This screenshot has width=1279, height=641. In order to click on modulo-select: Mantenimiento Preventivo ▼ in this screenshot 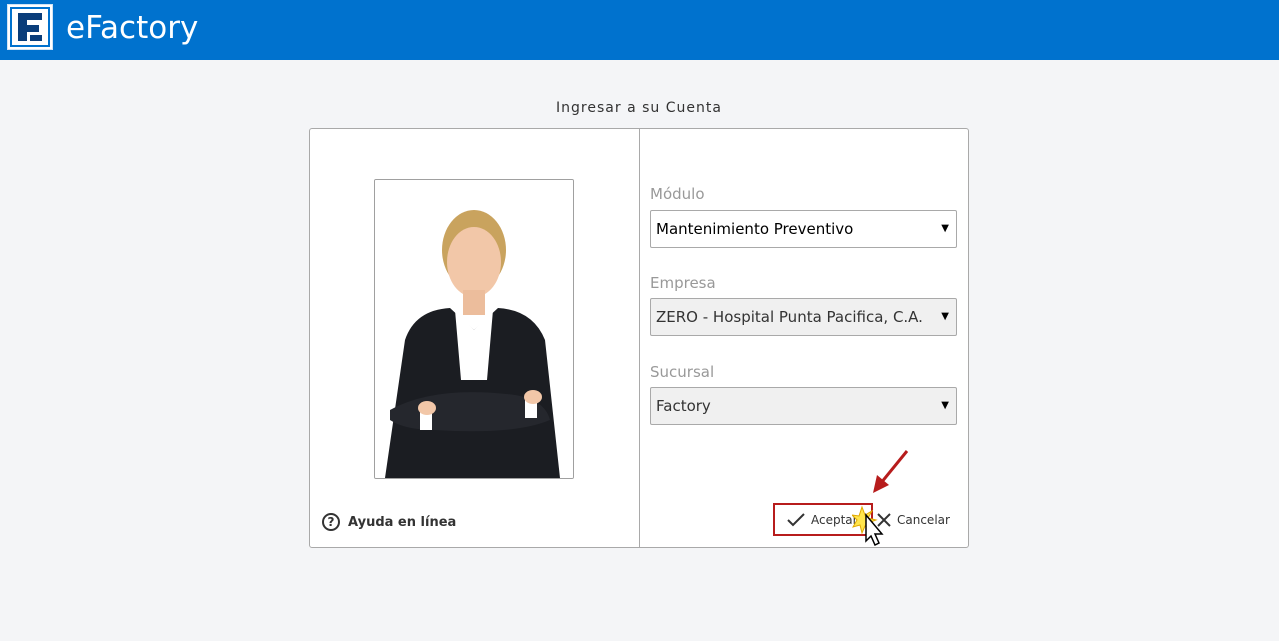, I will do `click(803, 229)`.